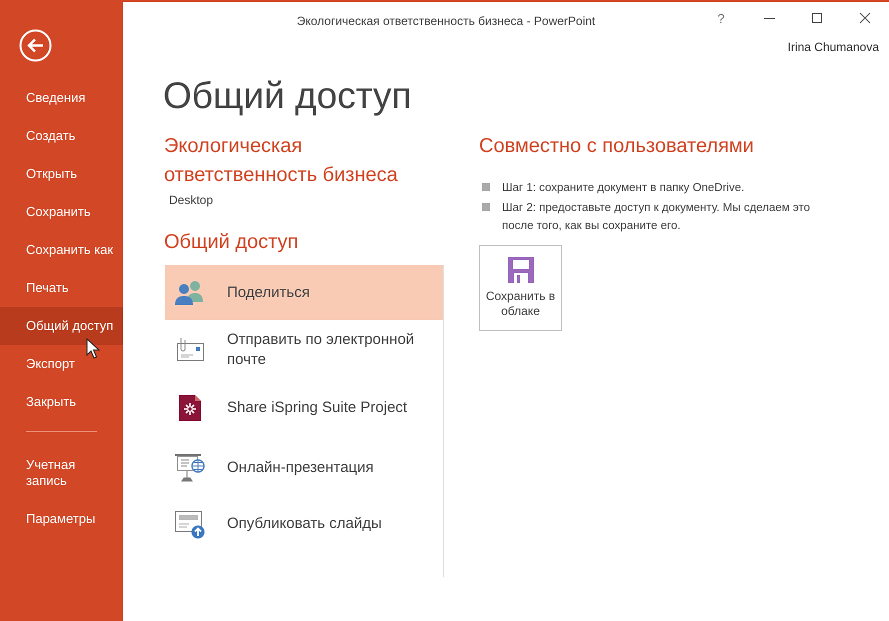  Describe the element at coordinates (93, 348) in the screenshot. I see `mouse-pointer-icon` at that location.